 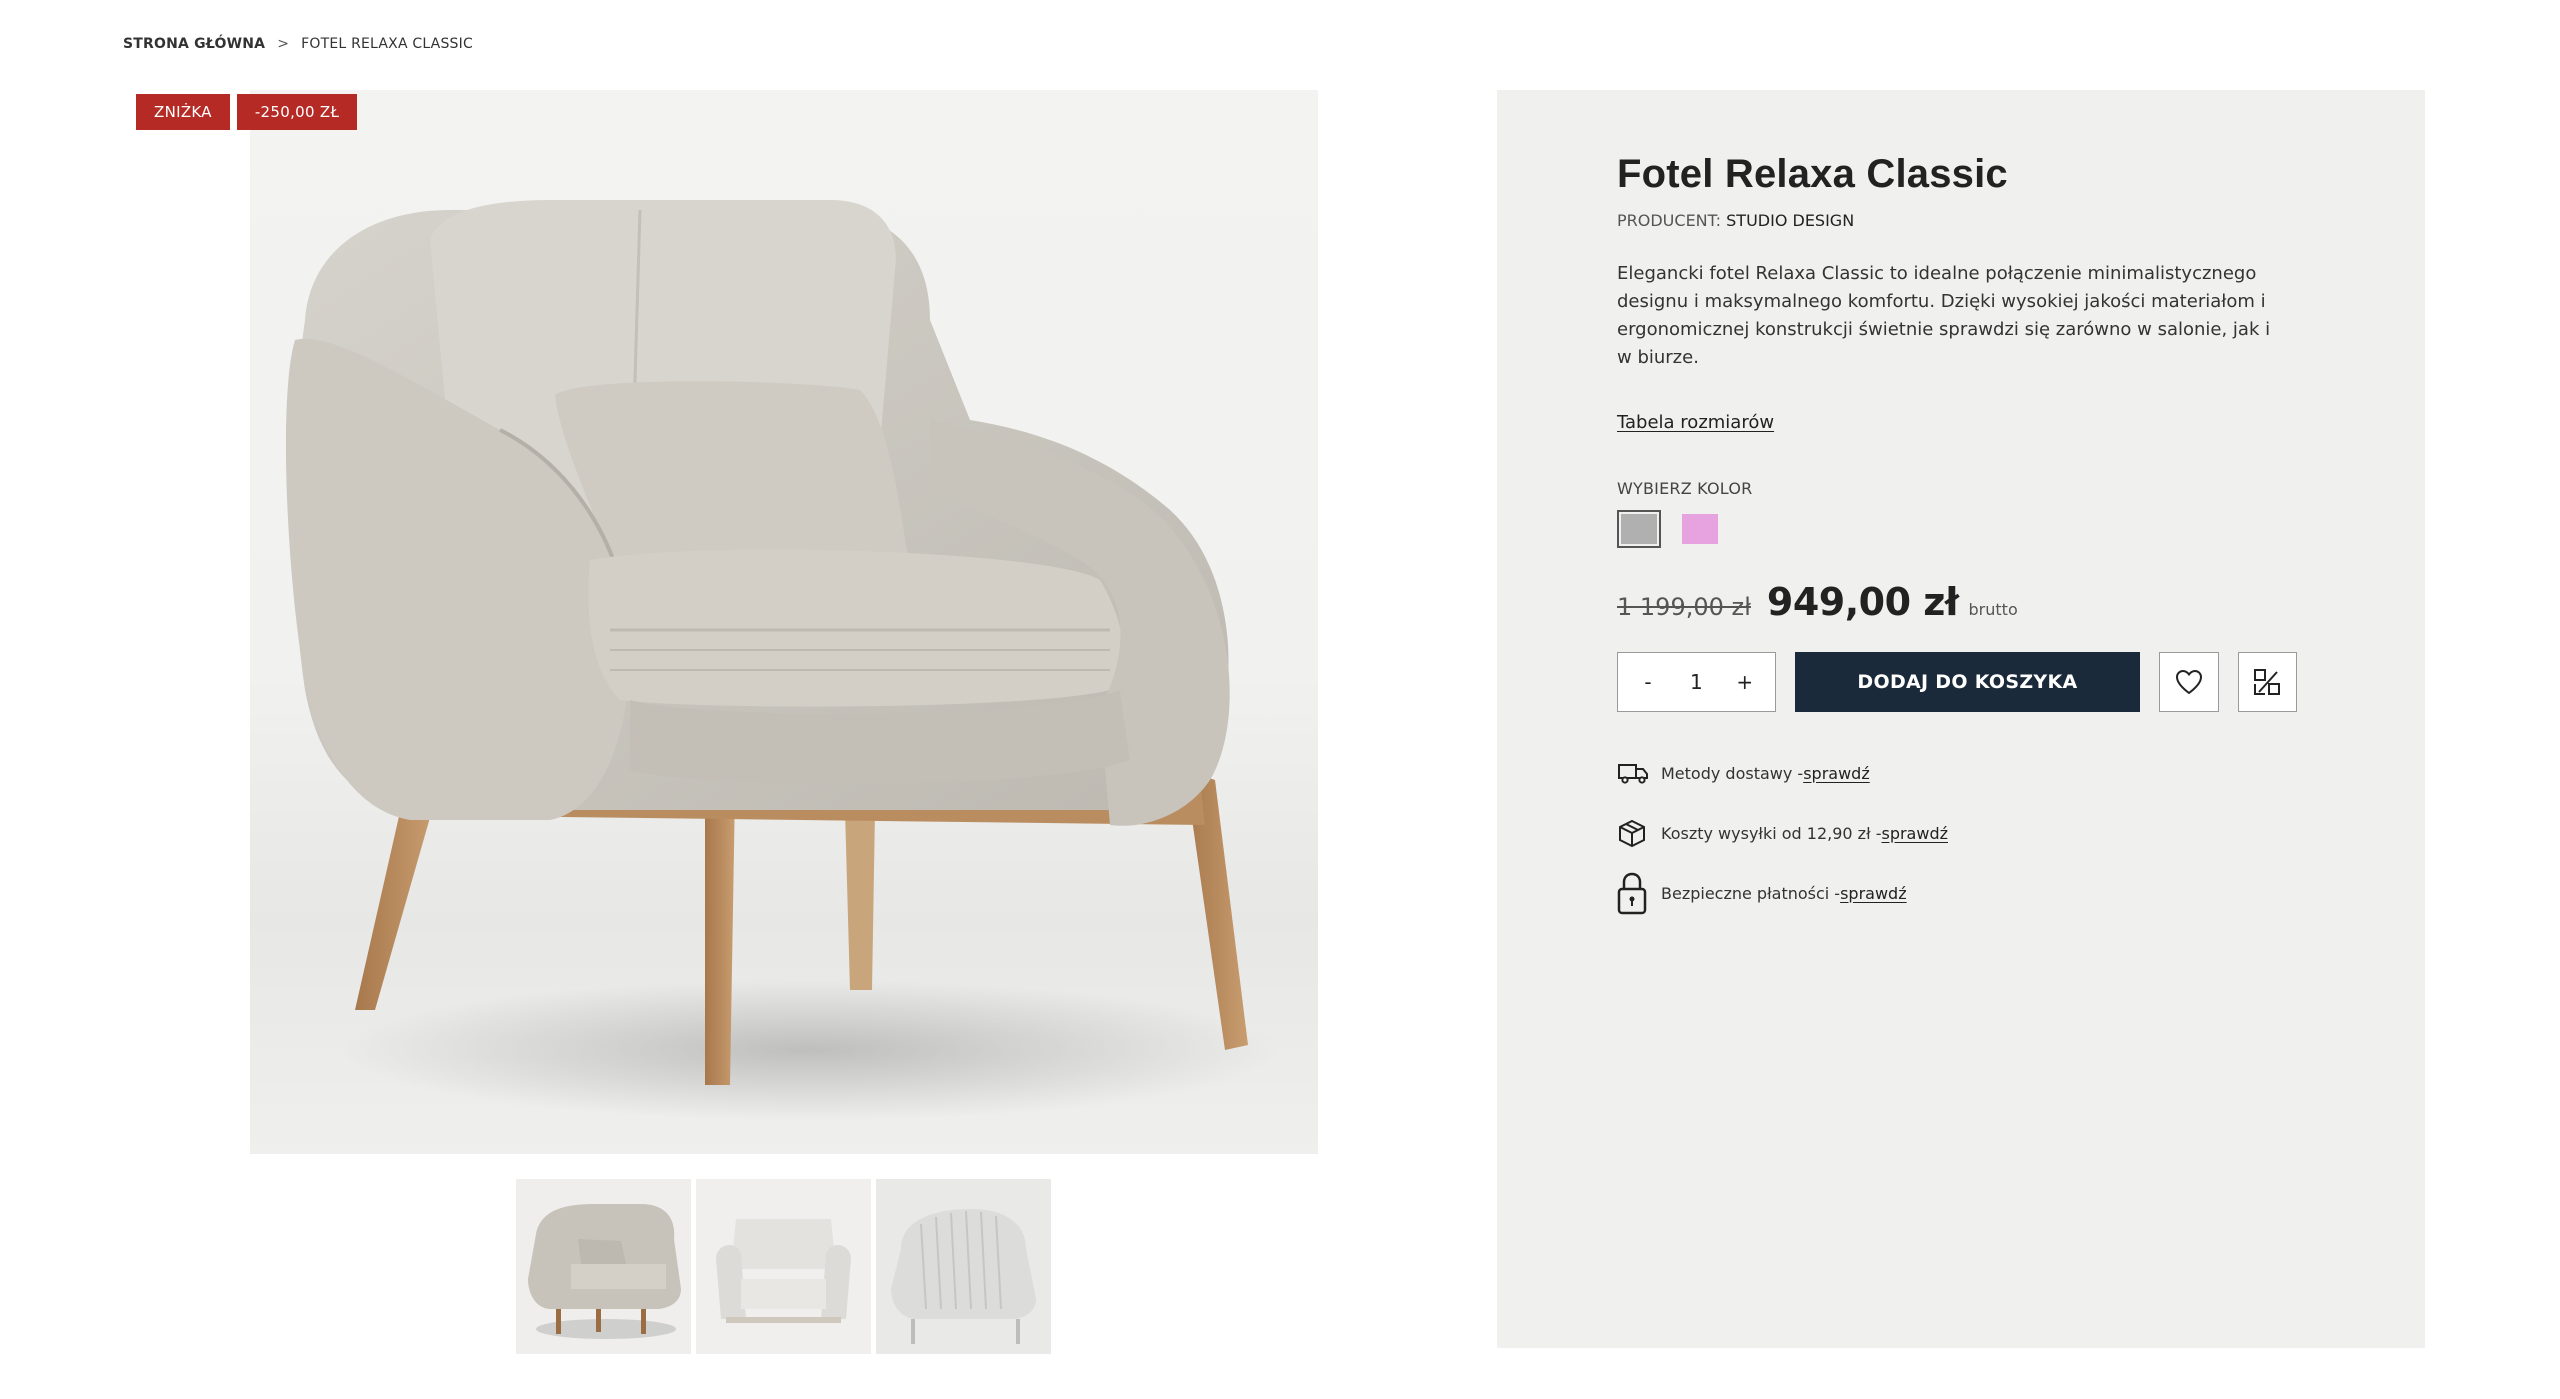 What do you see at coordinates (1685, 488) in the screenshot?
I see `color-label: WYBIERZ KOLOR` at bounding box center [1685, 488].